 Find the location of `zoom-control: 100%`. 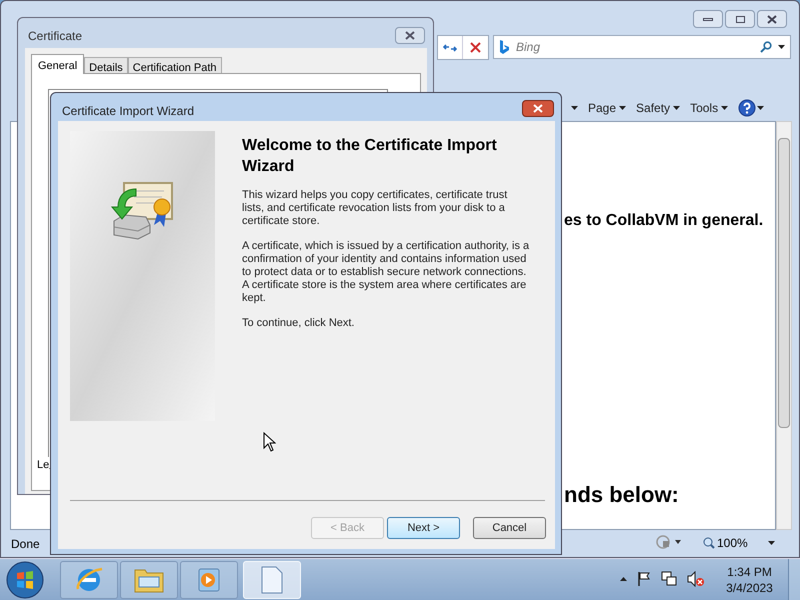

zoom-control: 100% is located at coordinates (739, 543).